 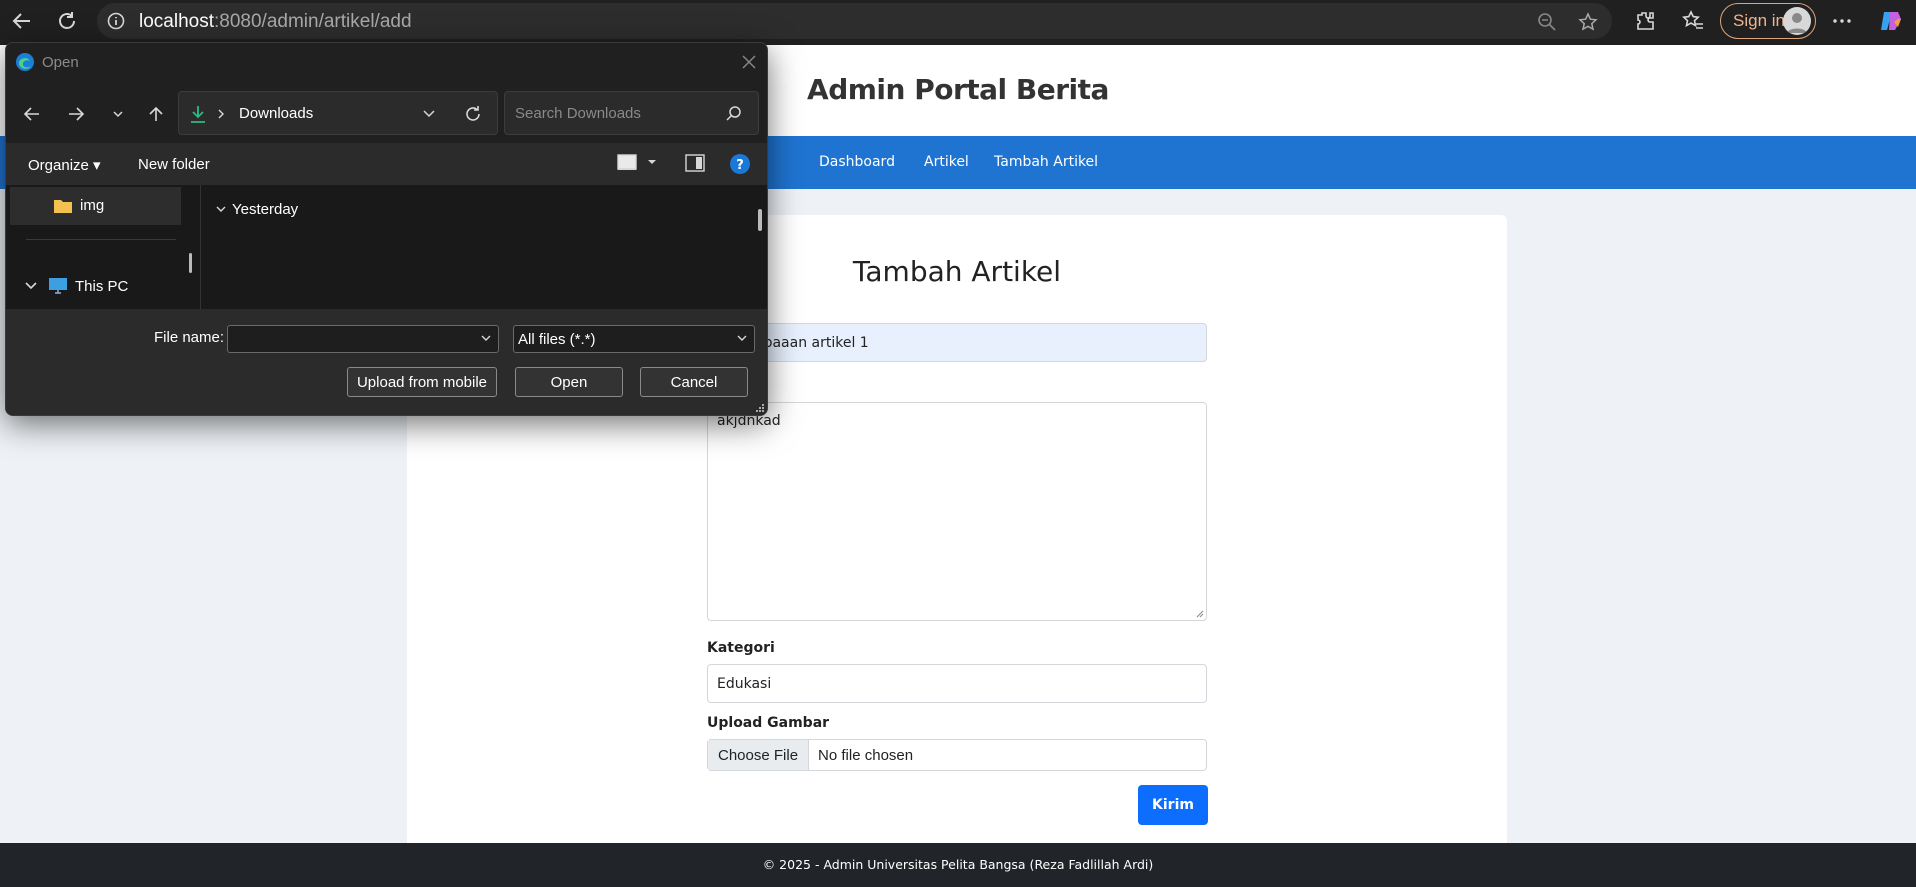 What do you see at coordinates (957, 755) in the screenshot?
I see `file-input: Choose File No file chosen` at bounding box center [957, 755].